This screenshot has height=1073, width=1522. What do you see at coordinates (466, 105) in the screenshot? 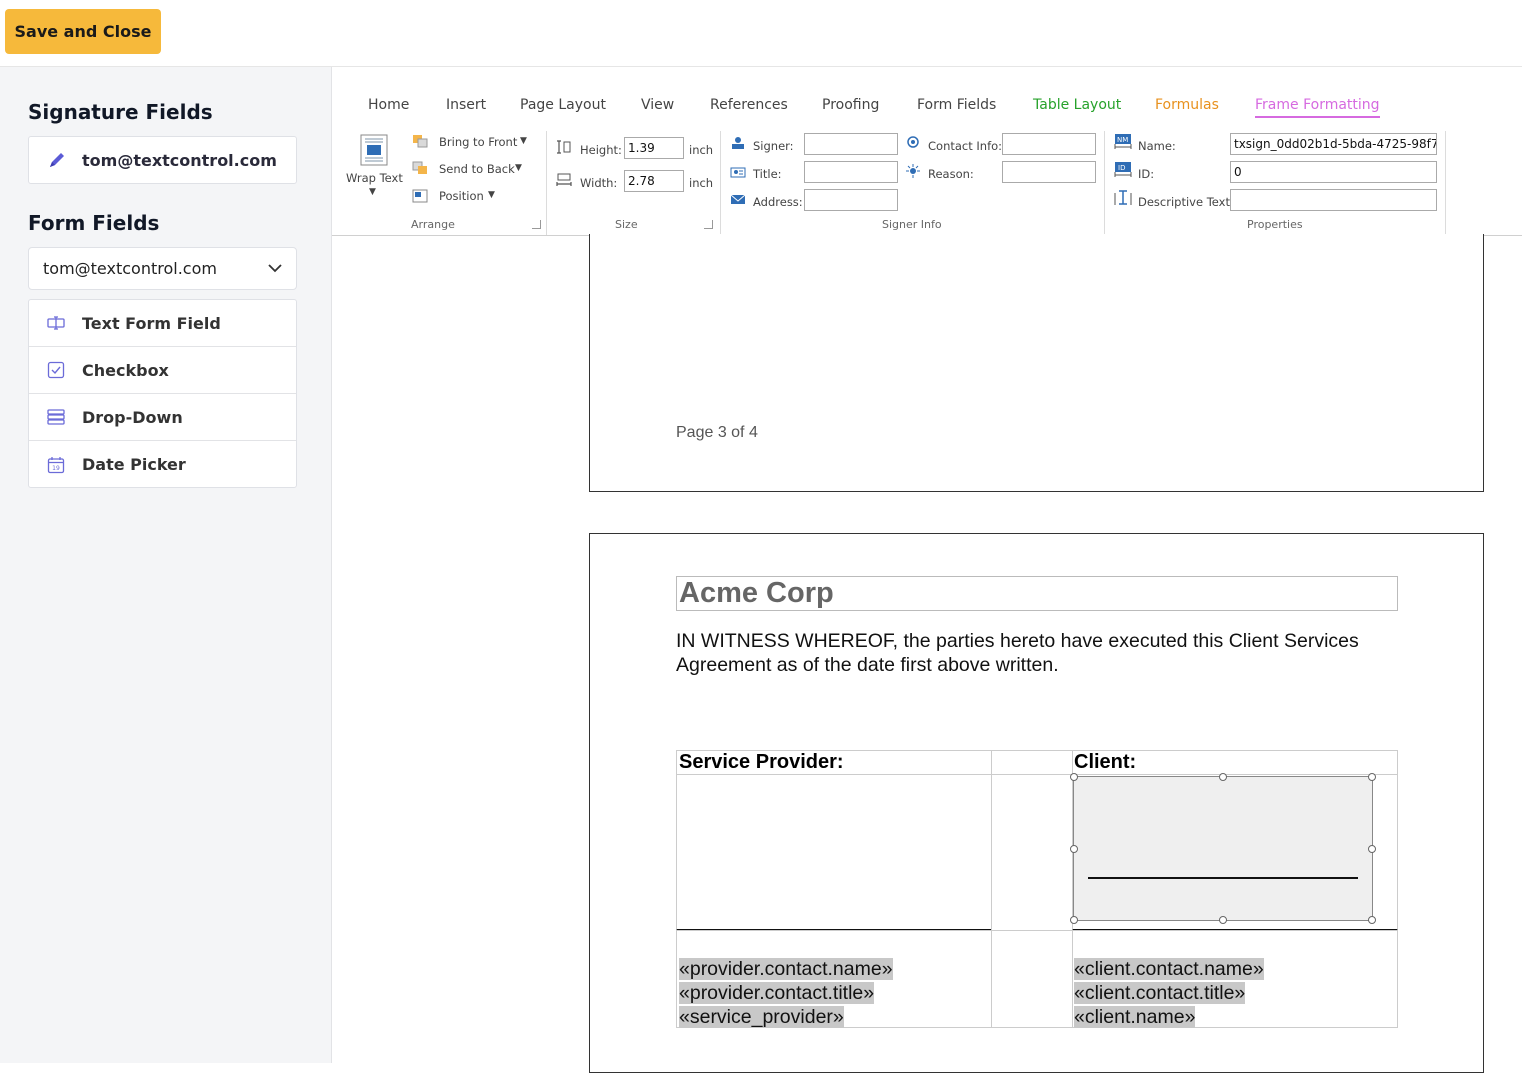
I see `tab-insert: Insert` at bounding box center [466, 105].